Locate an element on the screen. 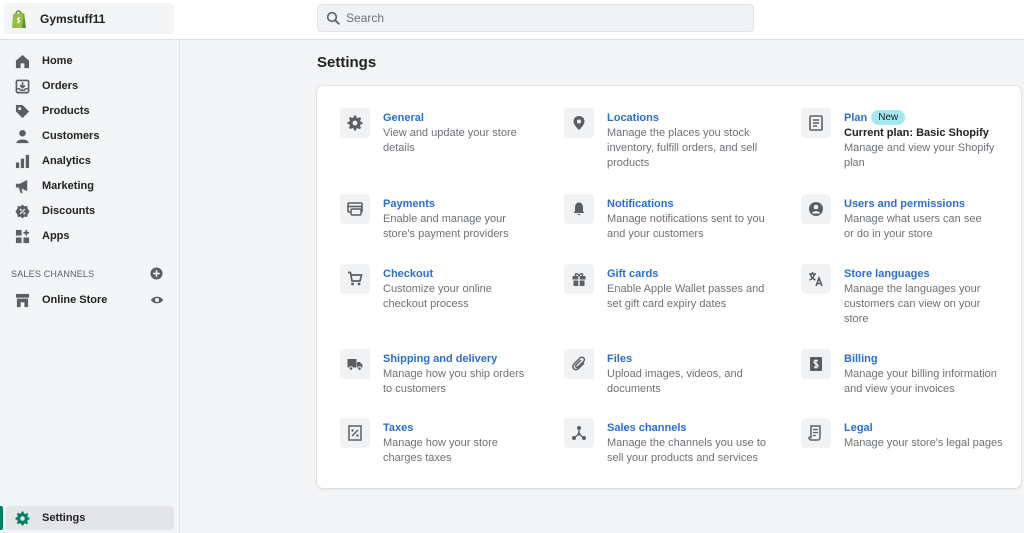 The height and width of the screenshot is (533, 1024). search-bar is located at coordinates (535, 18).